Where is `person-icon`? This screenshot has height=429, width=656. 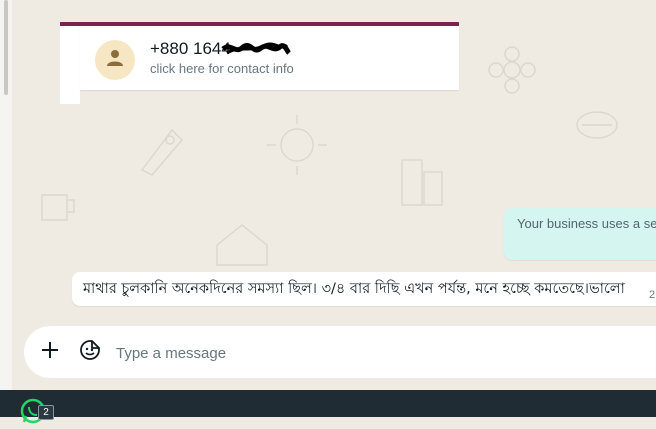
person-icon is located at coordinates (115, 60).